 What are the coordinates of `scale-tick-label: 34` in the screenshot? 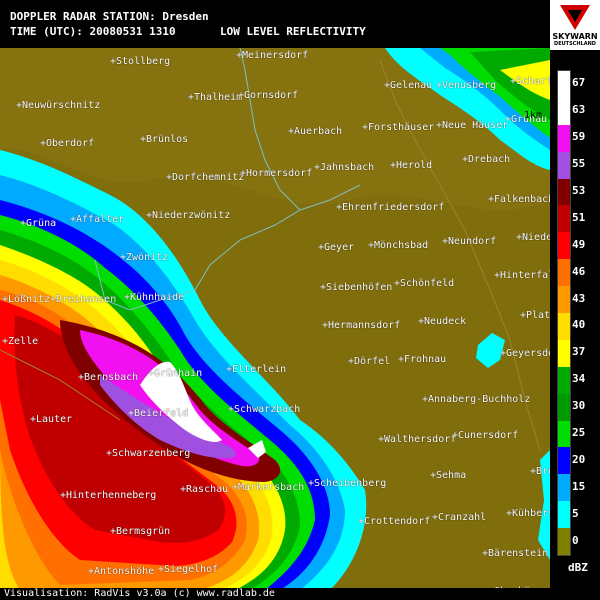 It's located at (579, 379).